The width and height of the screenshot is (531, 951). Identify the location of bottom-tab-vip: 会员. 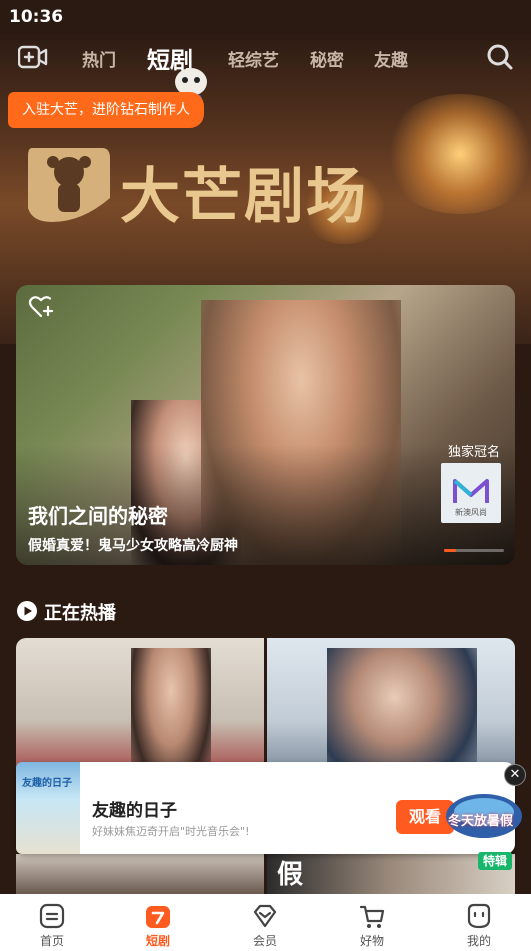
(265, 922).